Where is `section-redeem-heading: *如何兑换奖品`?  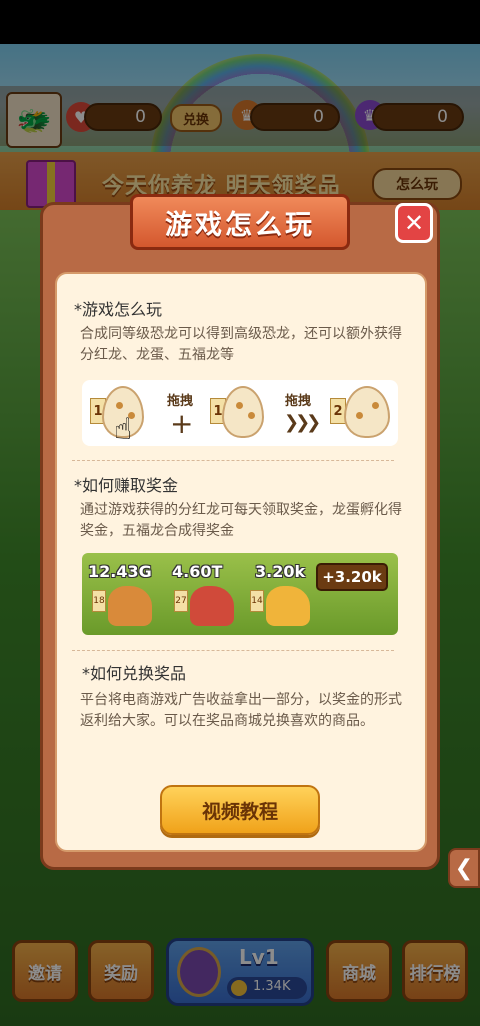
section-redeem-heading: *如何兑换奖品 is located at coordinates (134, 673).